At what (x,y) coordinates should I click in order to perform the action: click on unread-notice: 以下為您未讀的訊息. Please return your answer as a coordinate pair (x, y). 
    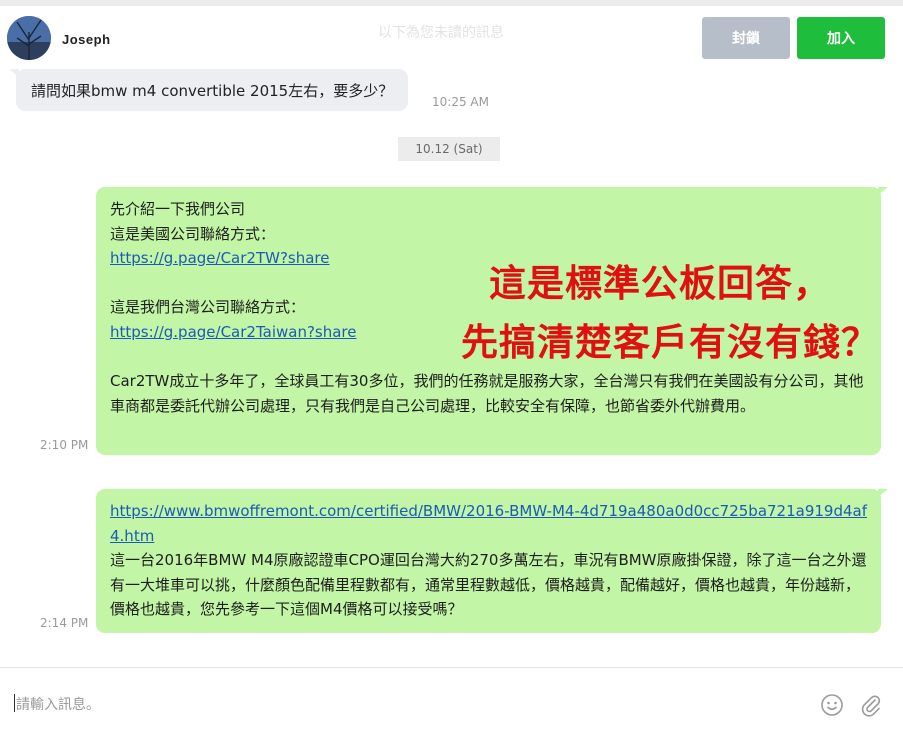
    Looking at the image, I should click on (441, 33).